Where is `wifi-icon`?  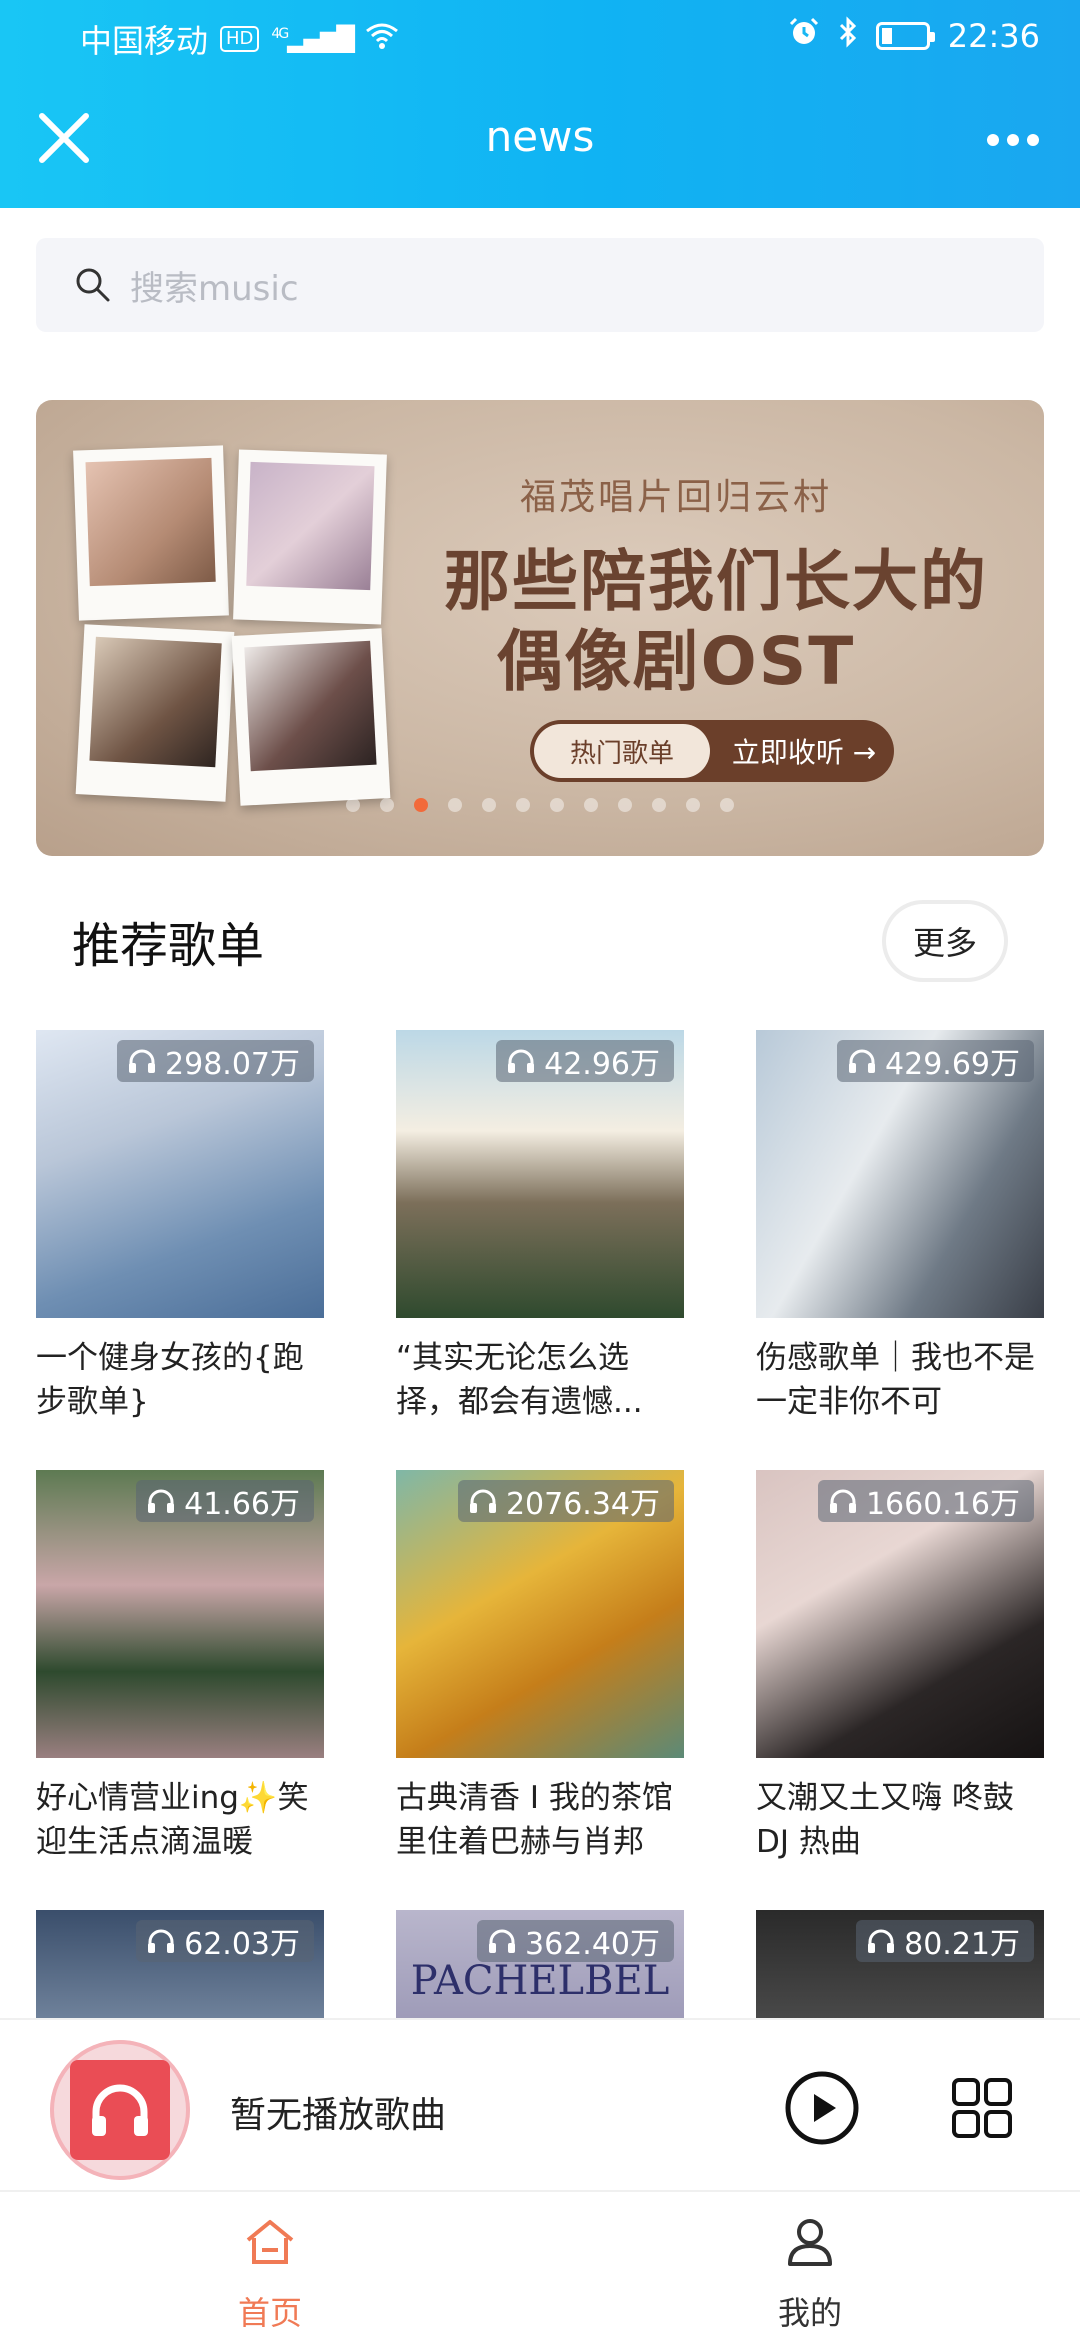
wifi-icon is located at coordinates (382, 39).